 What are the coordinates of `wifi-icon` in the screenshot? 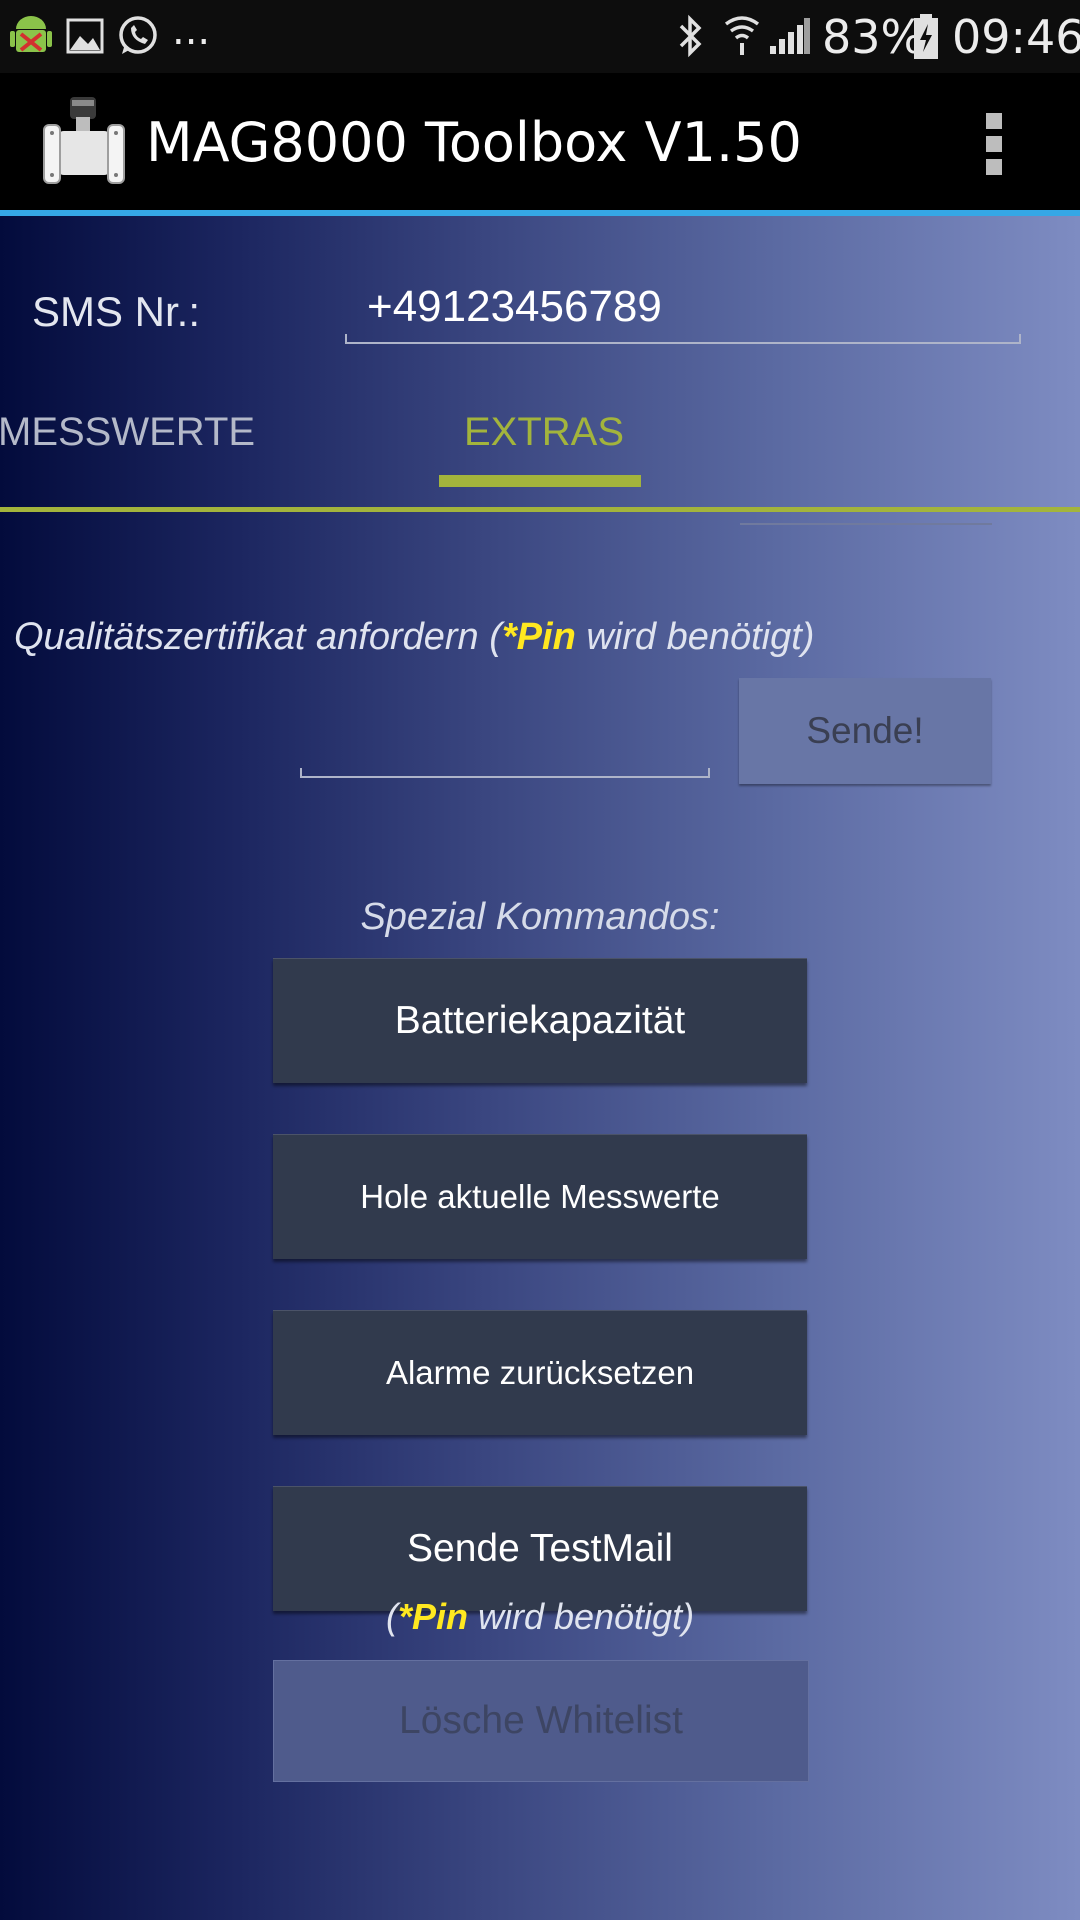 It's located at (742, 35).